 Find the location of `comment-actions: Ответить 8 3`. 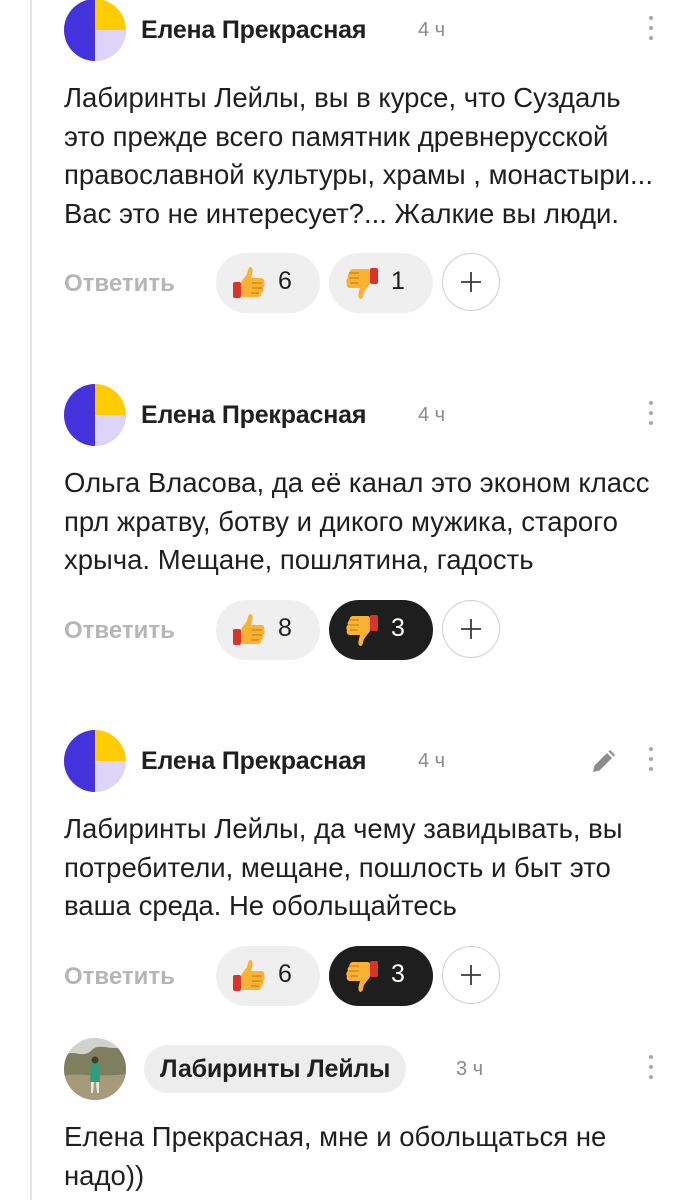

comment-actions: Ответить 8 3 is located at coordinates (378, 630).